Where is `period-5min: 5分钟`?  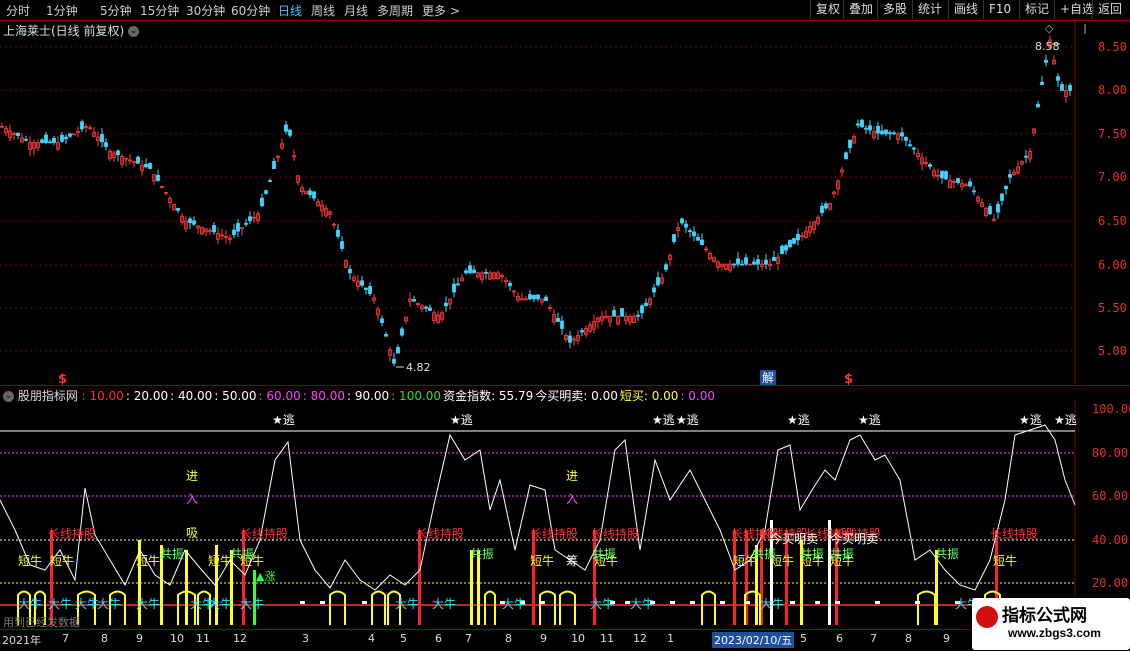 period-5min: 5分钟 is located at coordinates (116, 10).